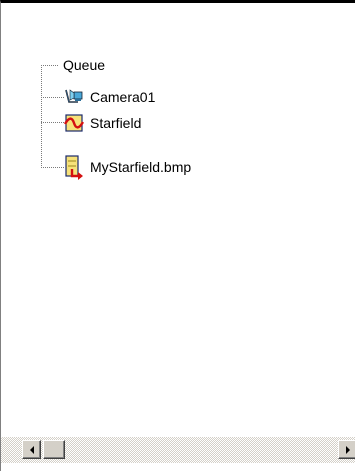  What do you see at coordinates (53, 97) in the screenshot?
I see `tree-connector-camera` at bounding box center [53, 97].